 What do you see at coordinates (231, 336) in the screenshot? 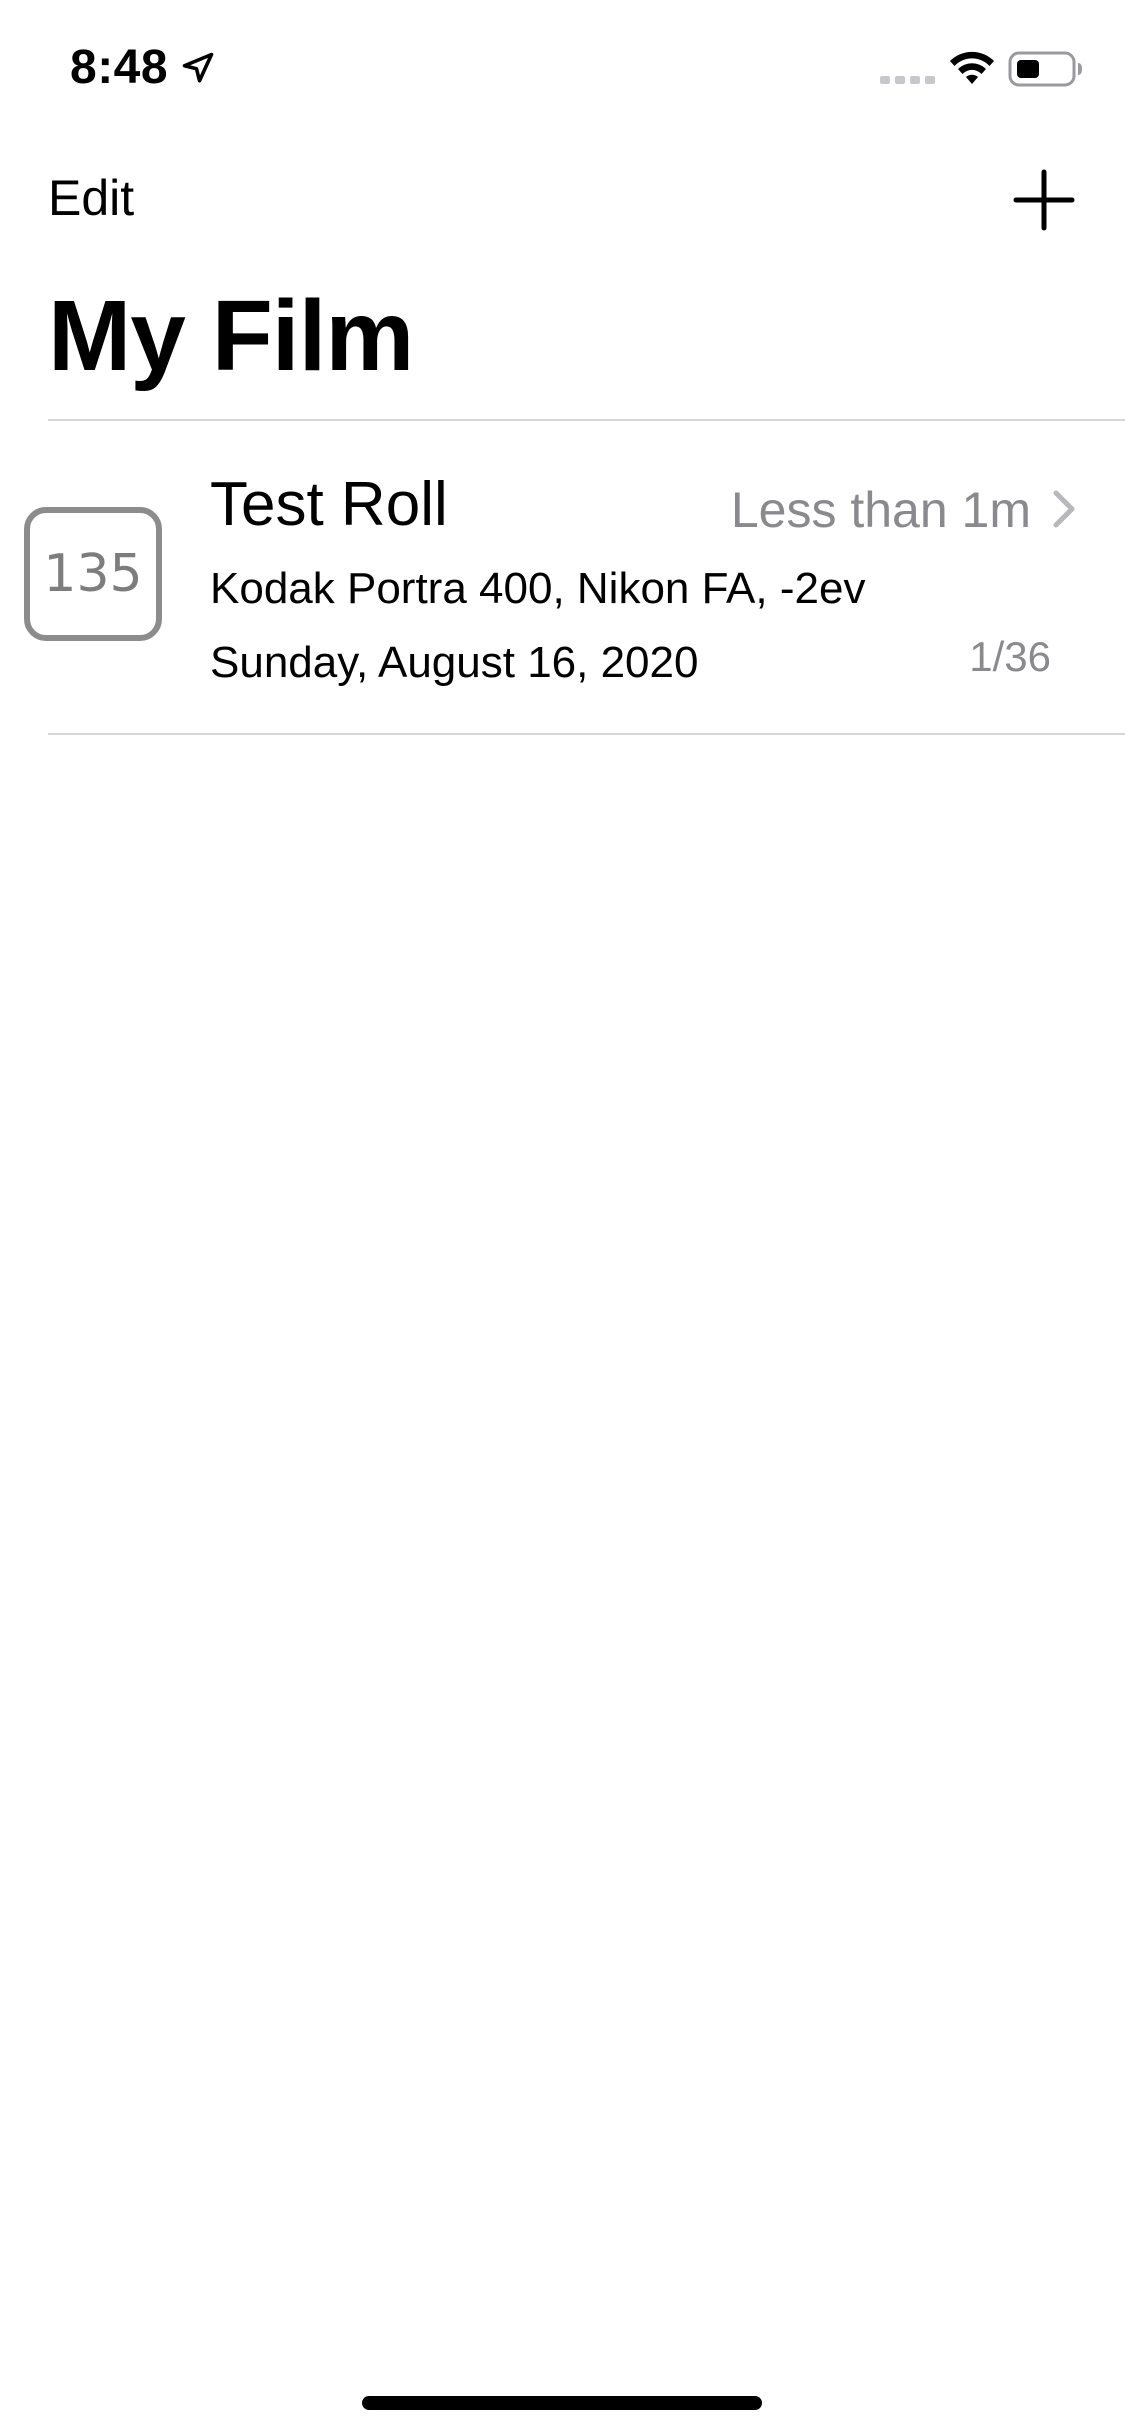
I see `page-title: My Film` at bounding box center [231, 336].